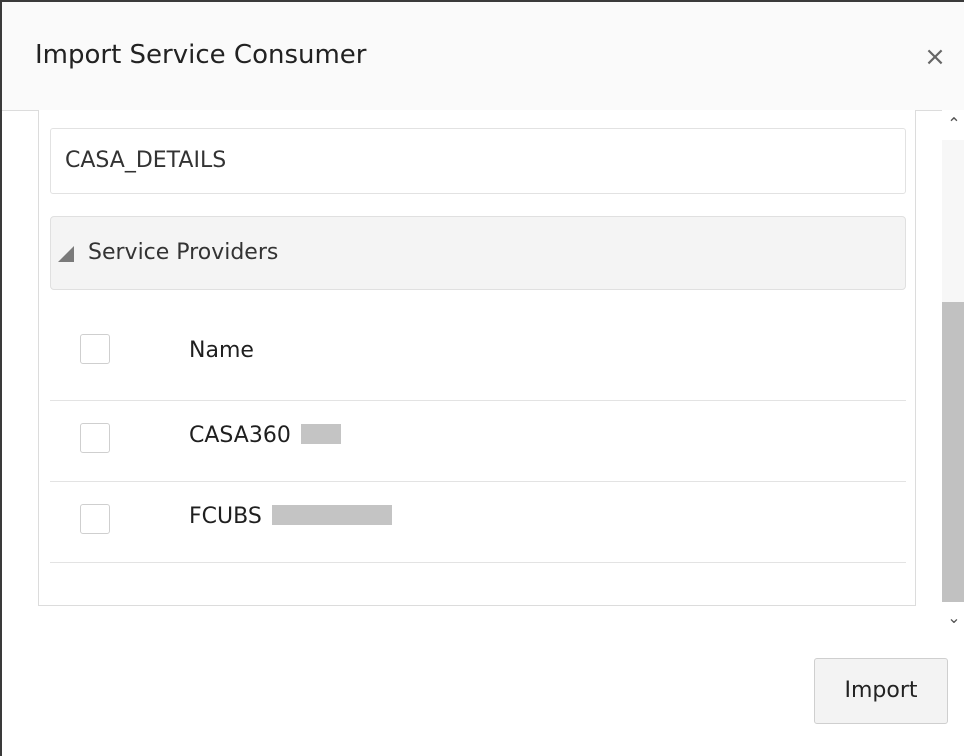 This screenshot has width=964, height=756. What do you see at coordinates (478, 161) in the screenshot?
I see `consumer-name-field: CASA_DETAILS` at bounding box center [478, 161].